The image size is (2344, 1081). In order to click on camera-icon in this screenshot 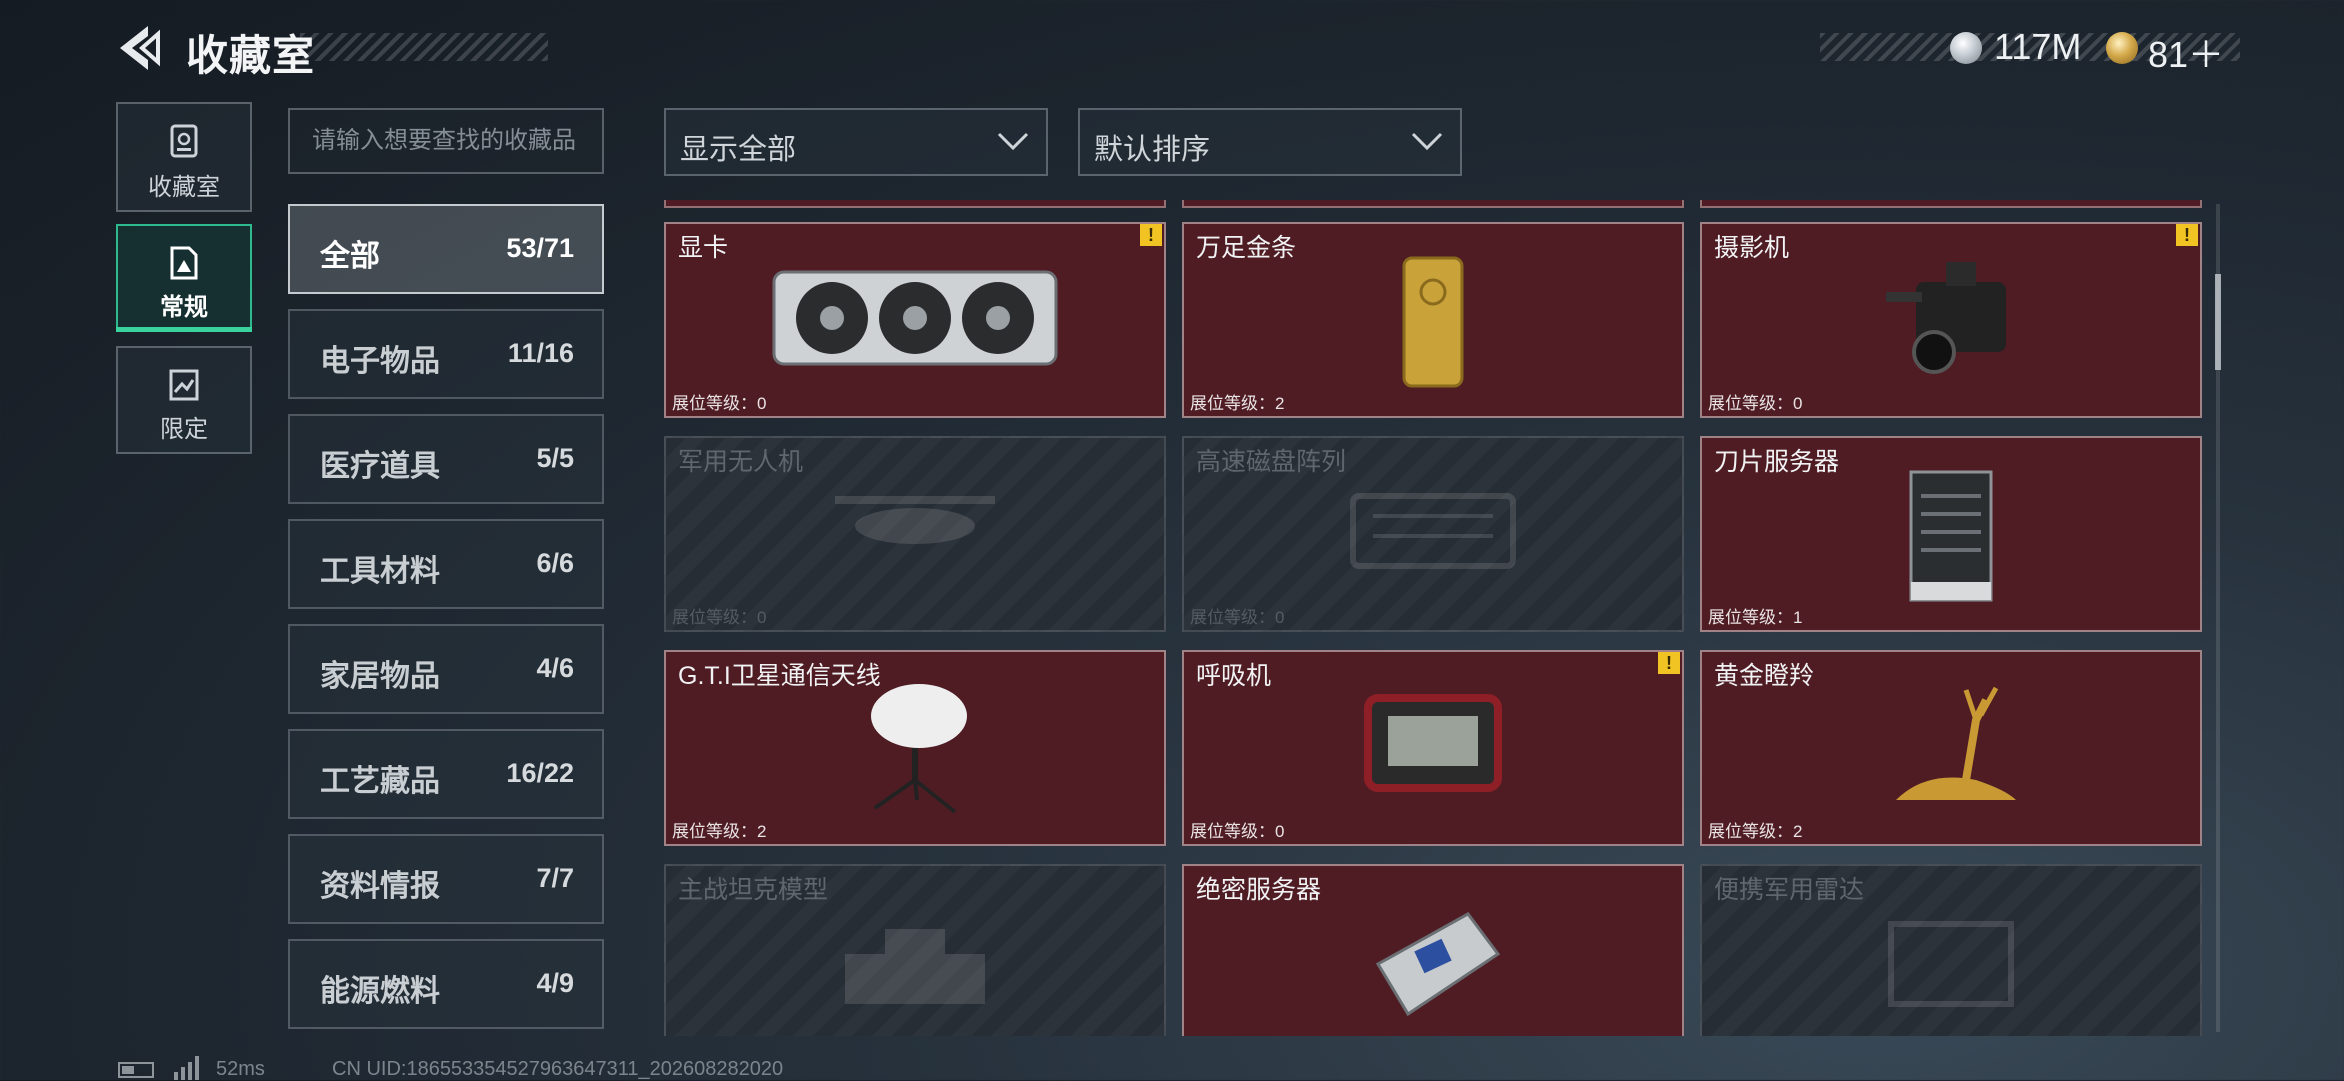, I will do `click(1946, 318)`.